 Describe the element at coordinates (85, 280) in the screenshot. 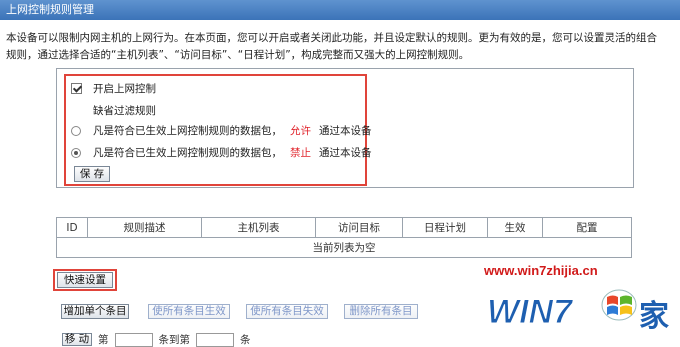

I see `quick-setup-button: 快速设置` at that location.